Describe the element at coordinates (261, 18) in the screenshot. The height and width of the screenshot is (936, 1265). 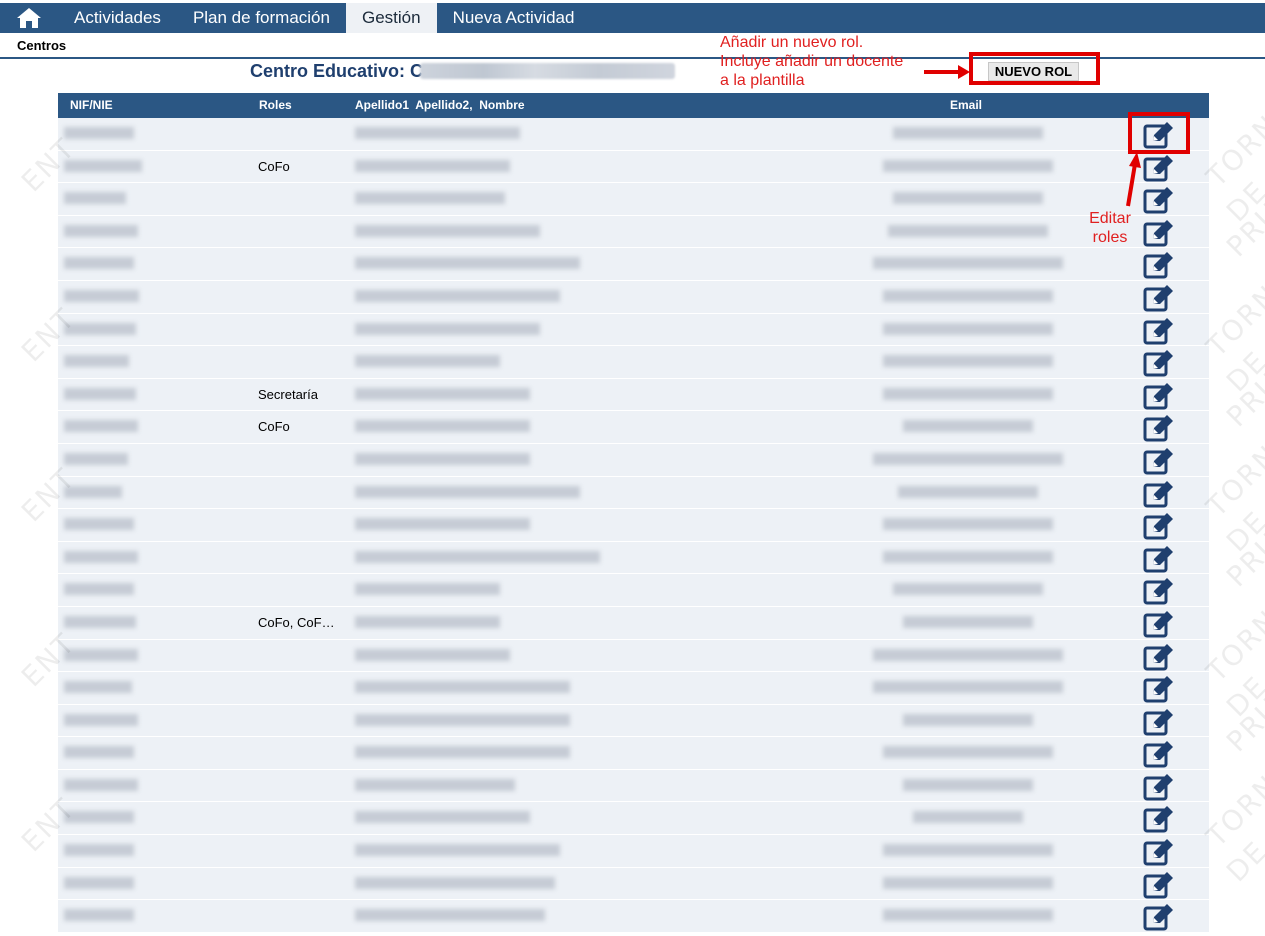
I see `tab-plan-de-formacion: Plan de formación` at that location.